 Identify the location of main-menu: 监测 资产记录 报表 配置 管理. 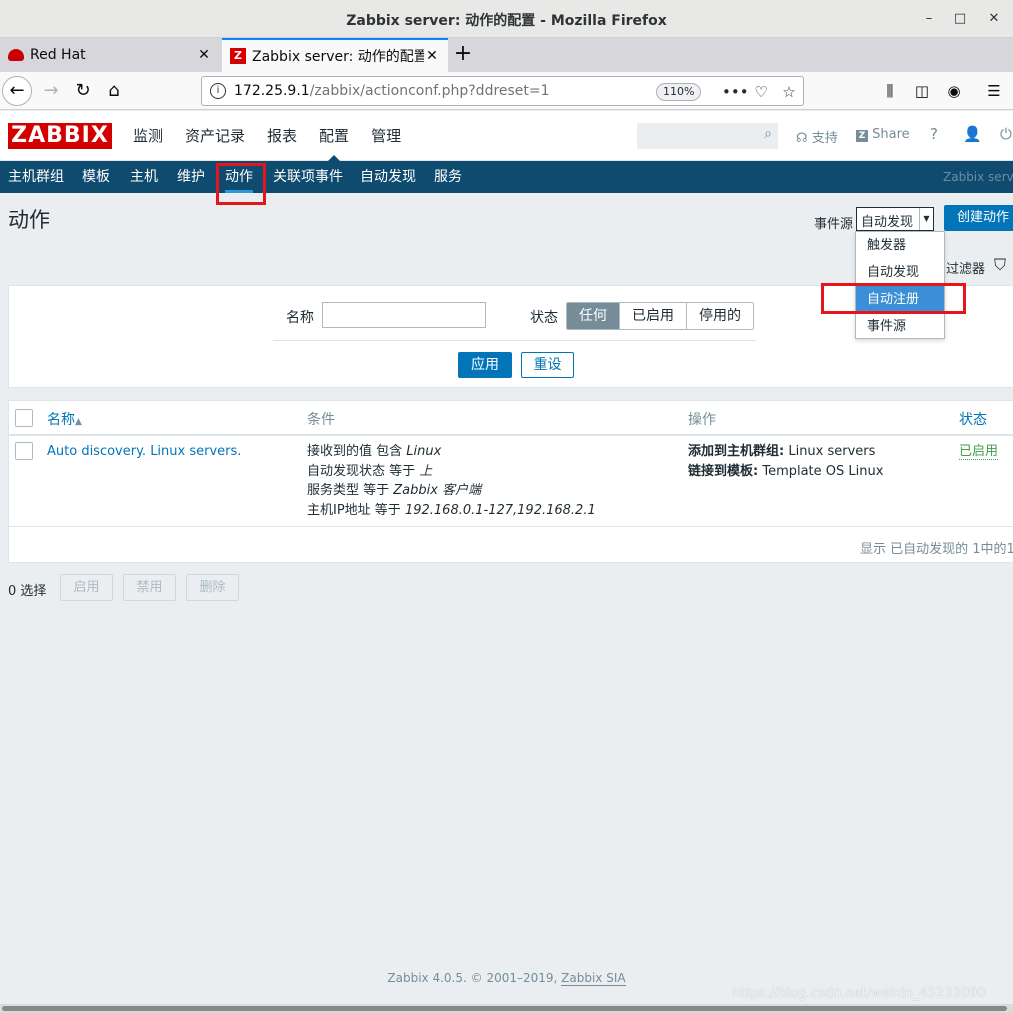
(267, 136).